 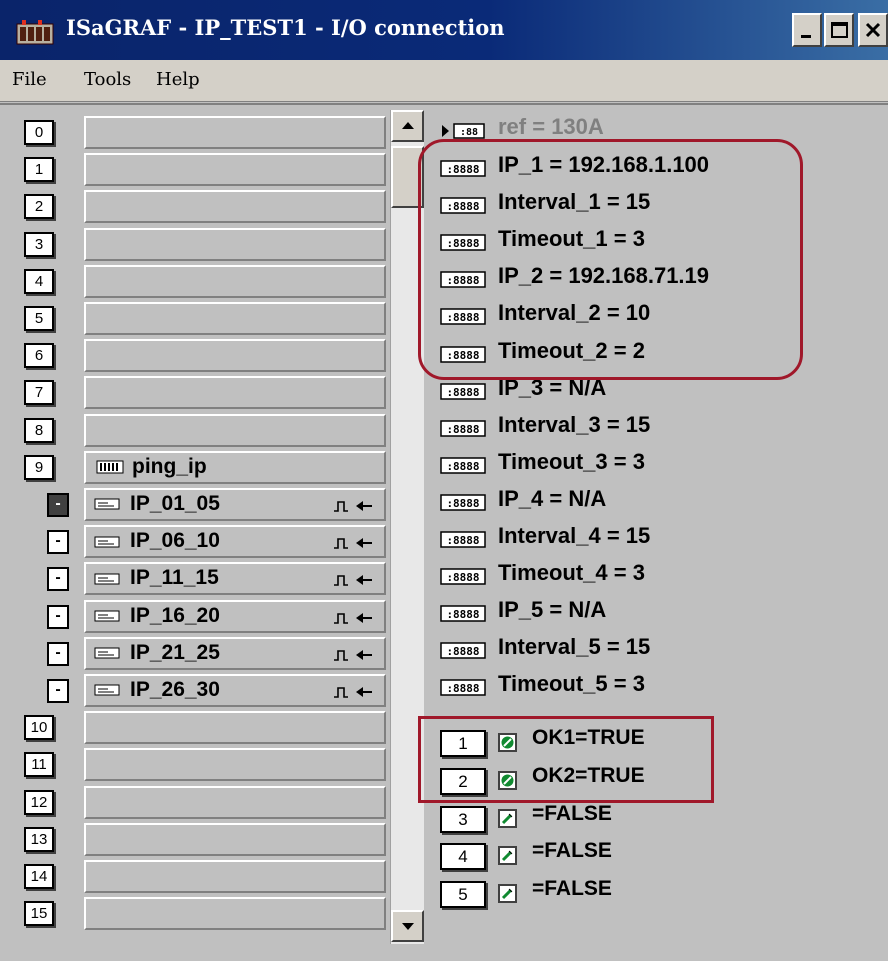 What do you see at coordinates (463, 857) in the screenshot?
I see `boolean-channel-button: 4` at bounding box center [463, 857].